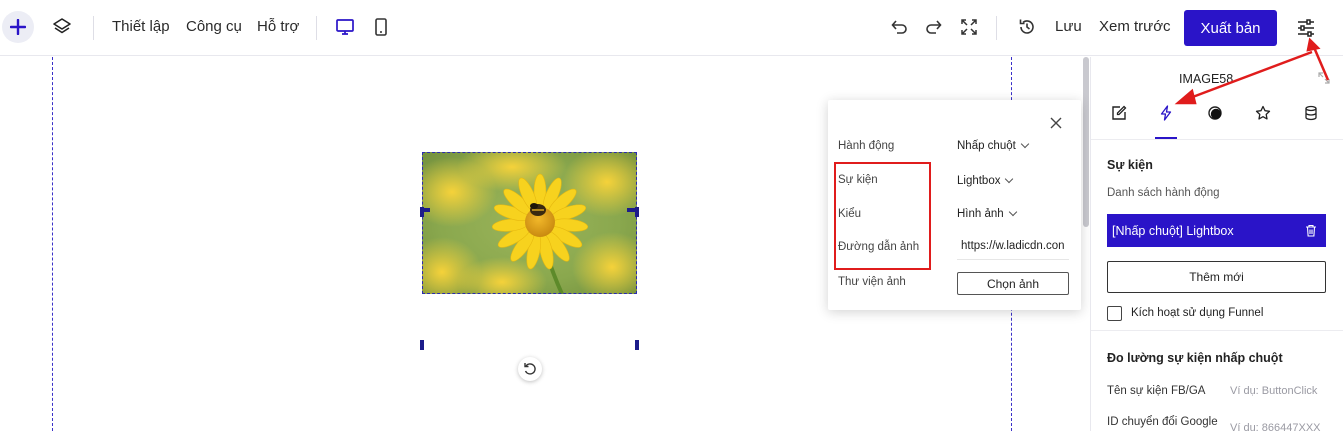 This screenshot has height=431, width=1343. Describe the element at coordinates (278, 26) in the screenshot. I see `menu-support: Hỗ trợ` at that location.